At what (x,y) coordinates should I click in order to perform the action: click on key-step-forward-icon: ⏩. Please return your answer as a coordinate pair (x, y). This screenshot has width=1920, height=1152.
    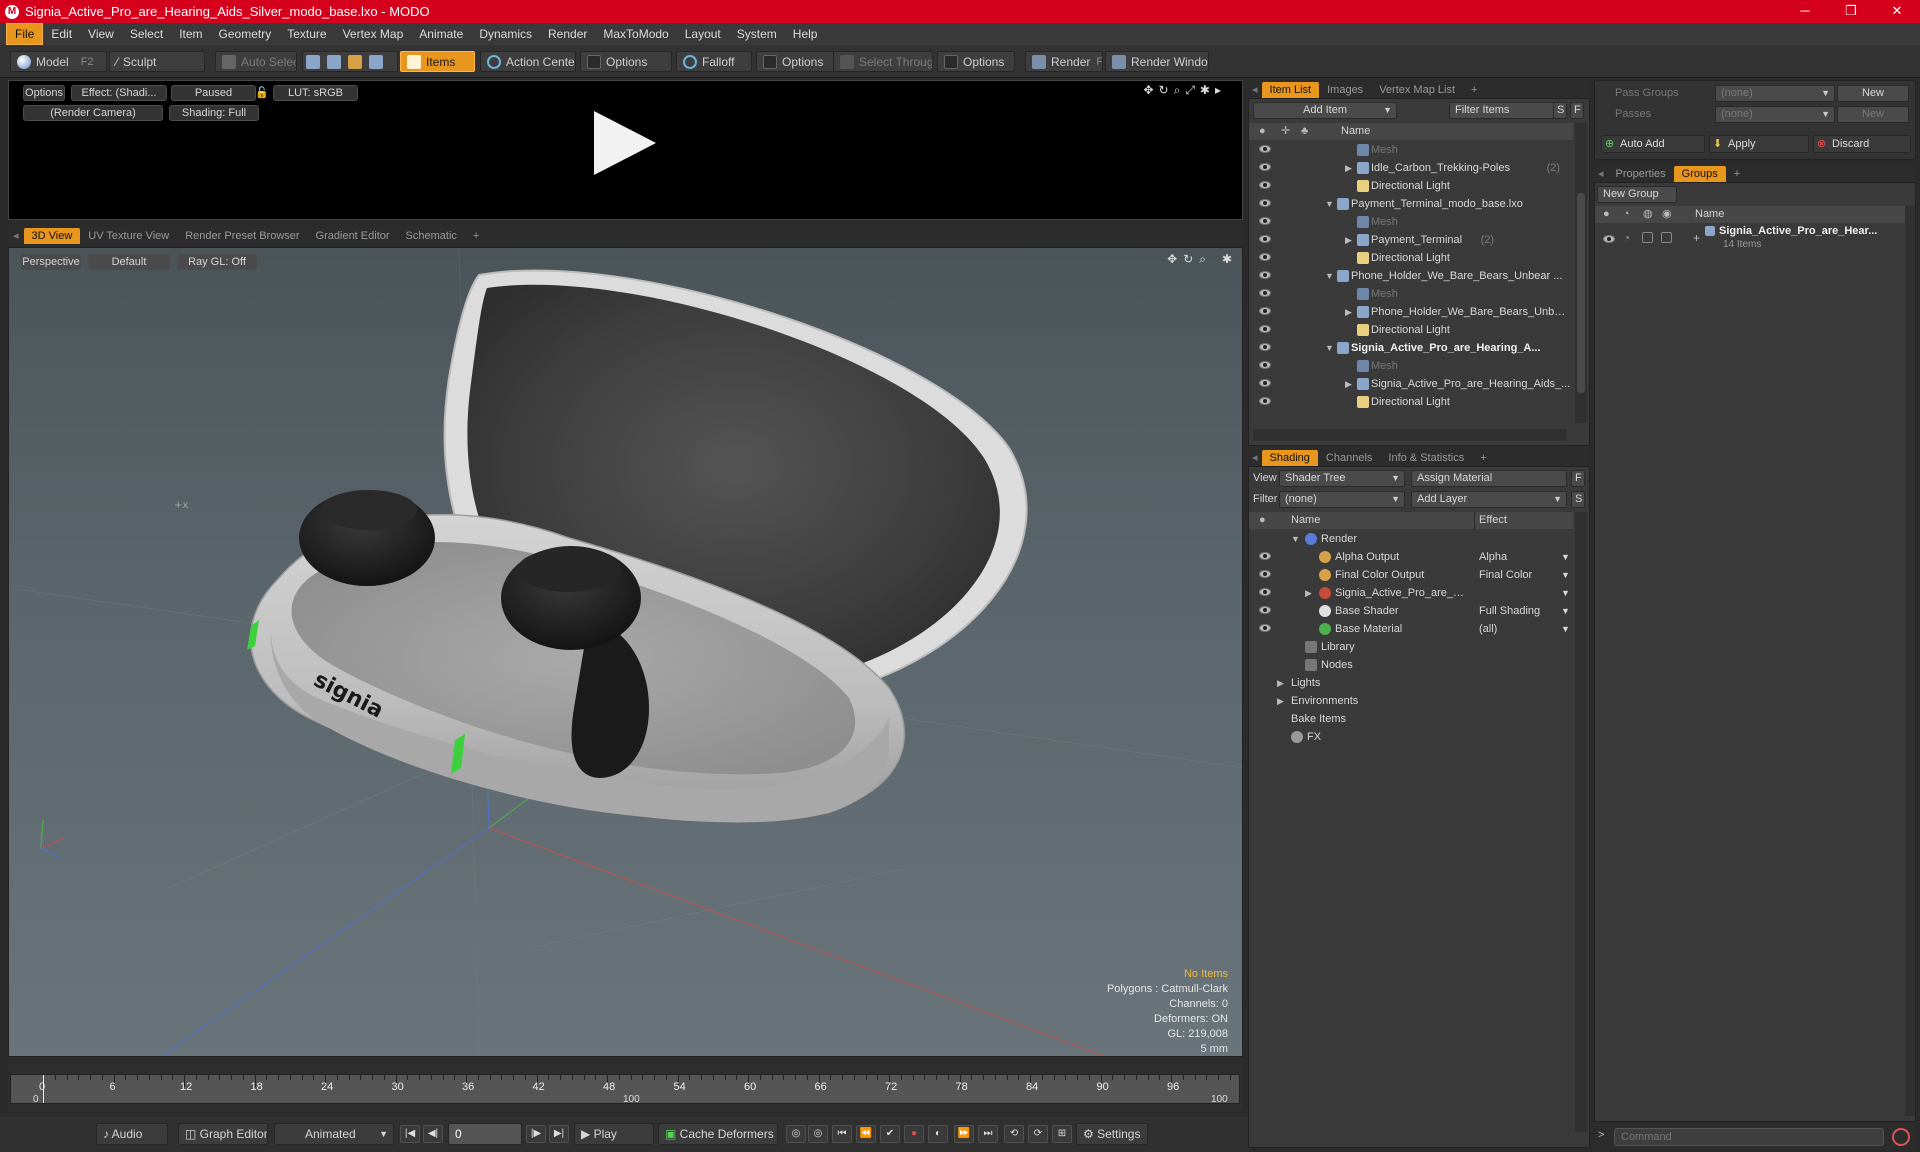
    Looking at the image, I should click on (964, 1134).